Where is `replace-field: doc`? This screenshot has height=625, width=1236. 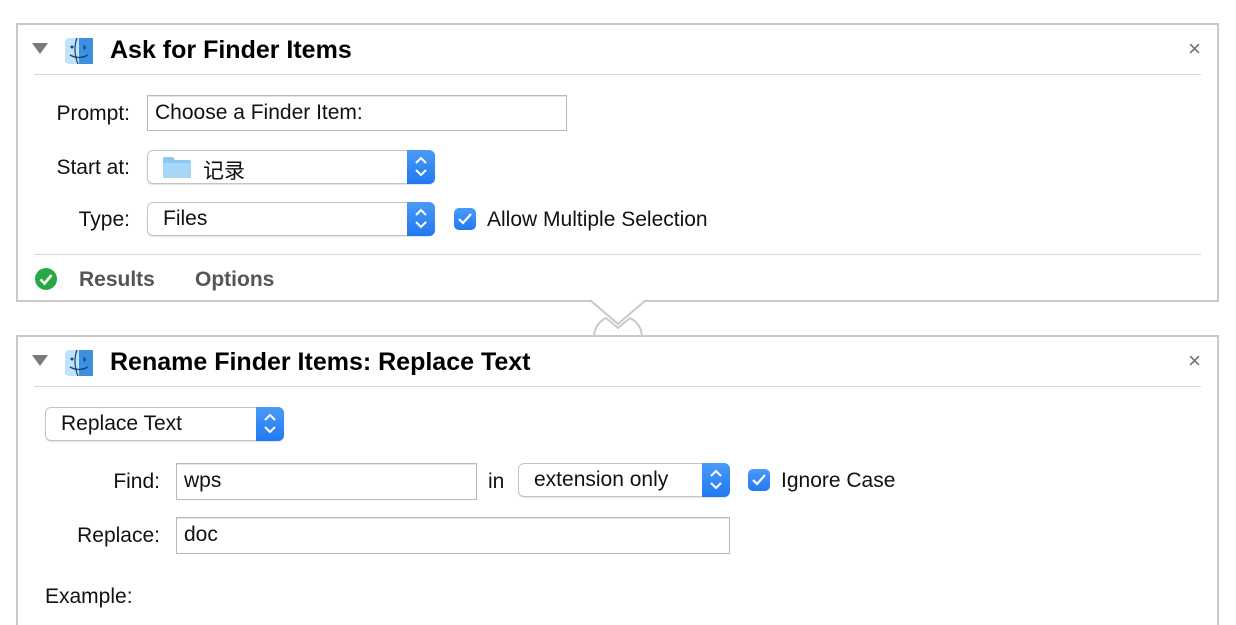 replace-field: doc is located at coordinates (453, 535).